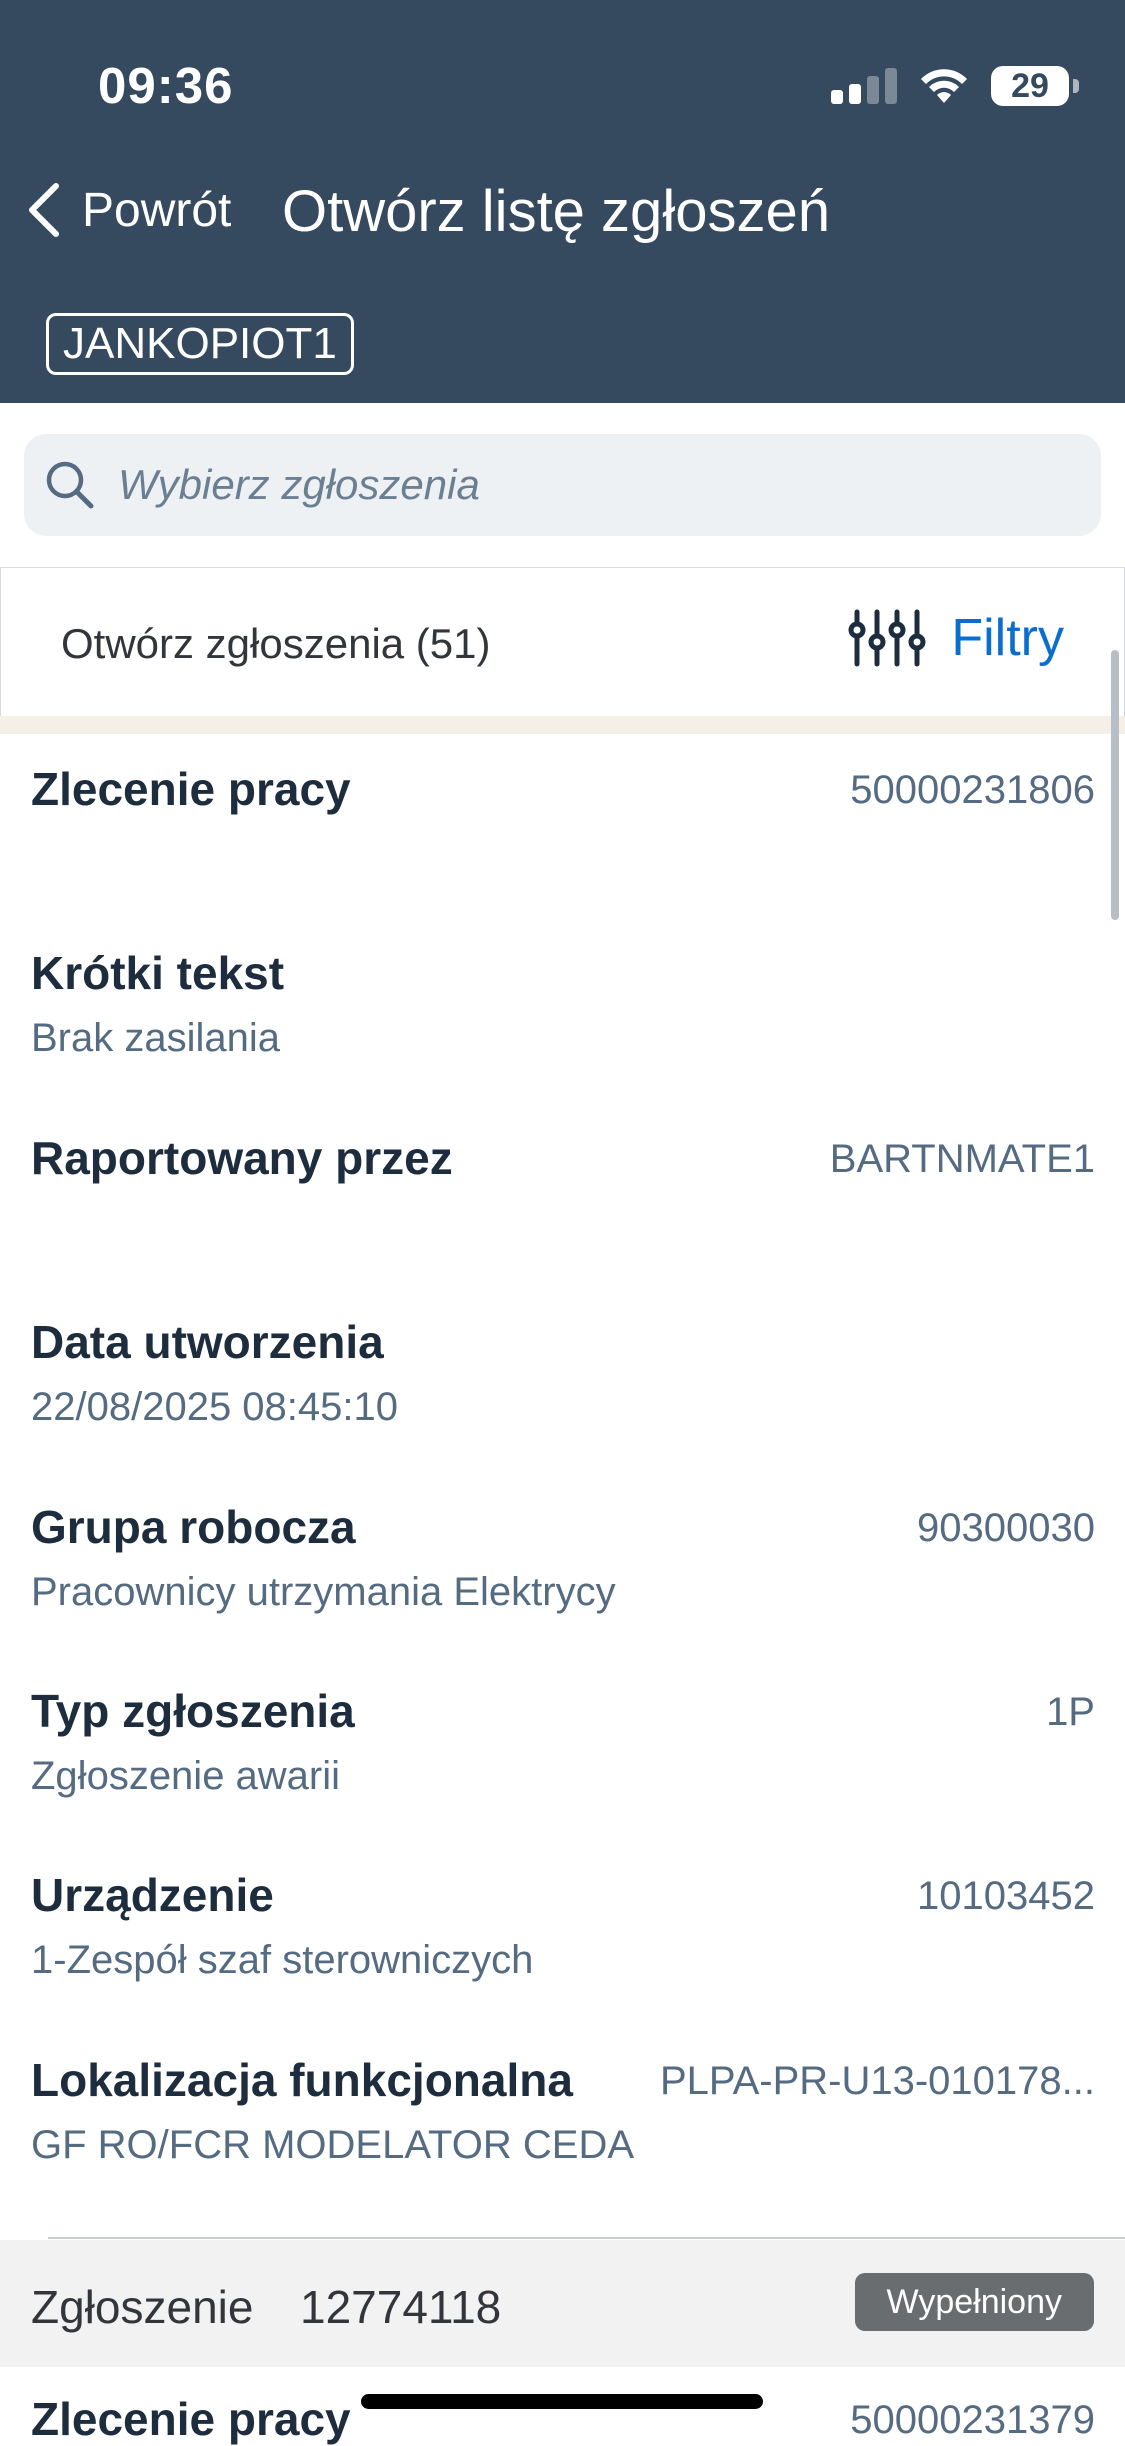  Describe the element at coordinates (207, 1342) in the screenshot. I see `row-label: Data utworzenia` at that location.